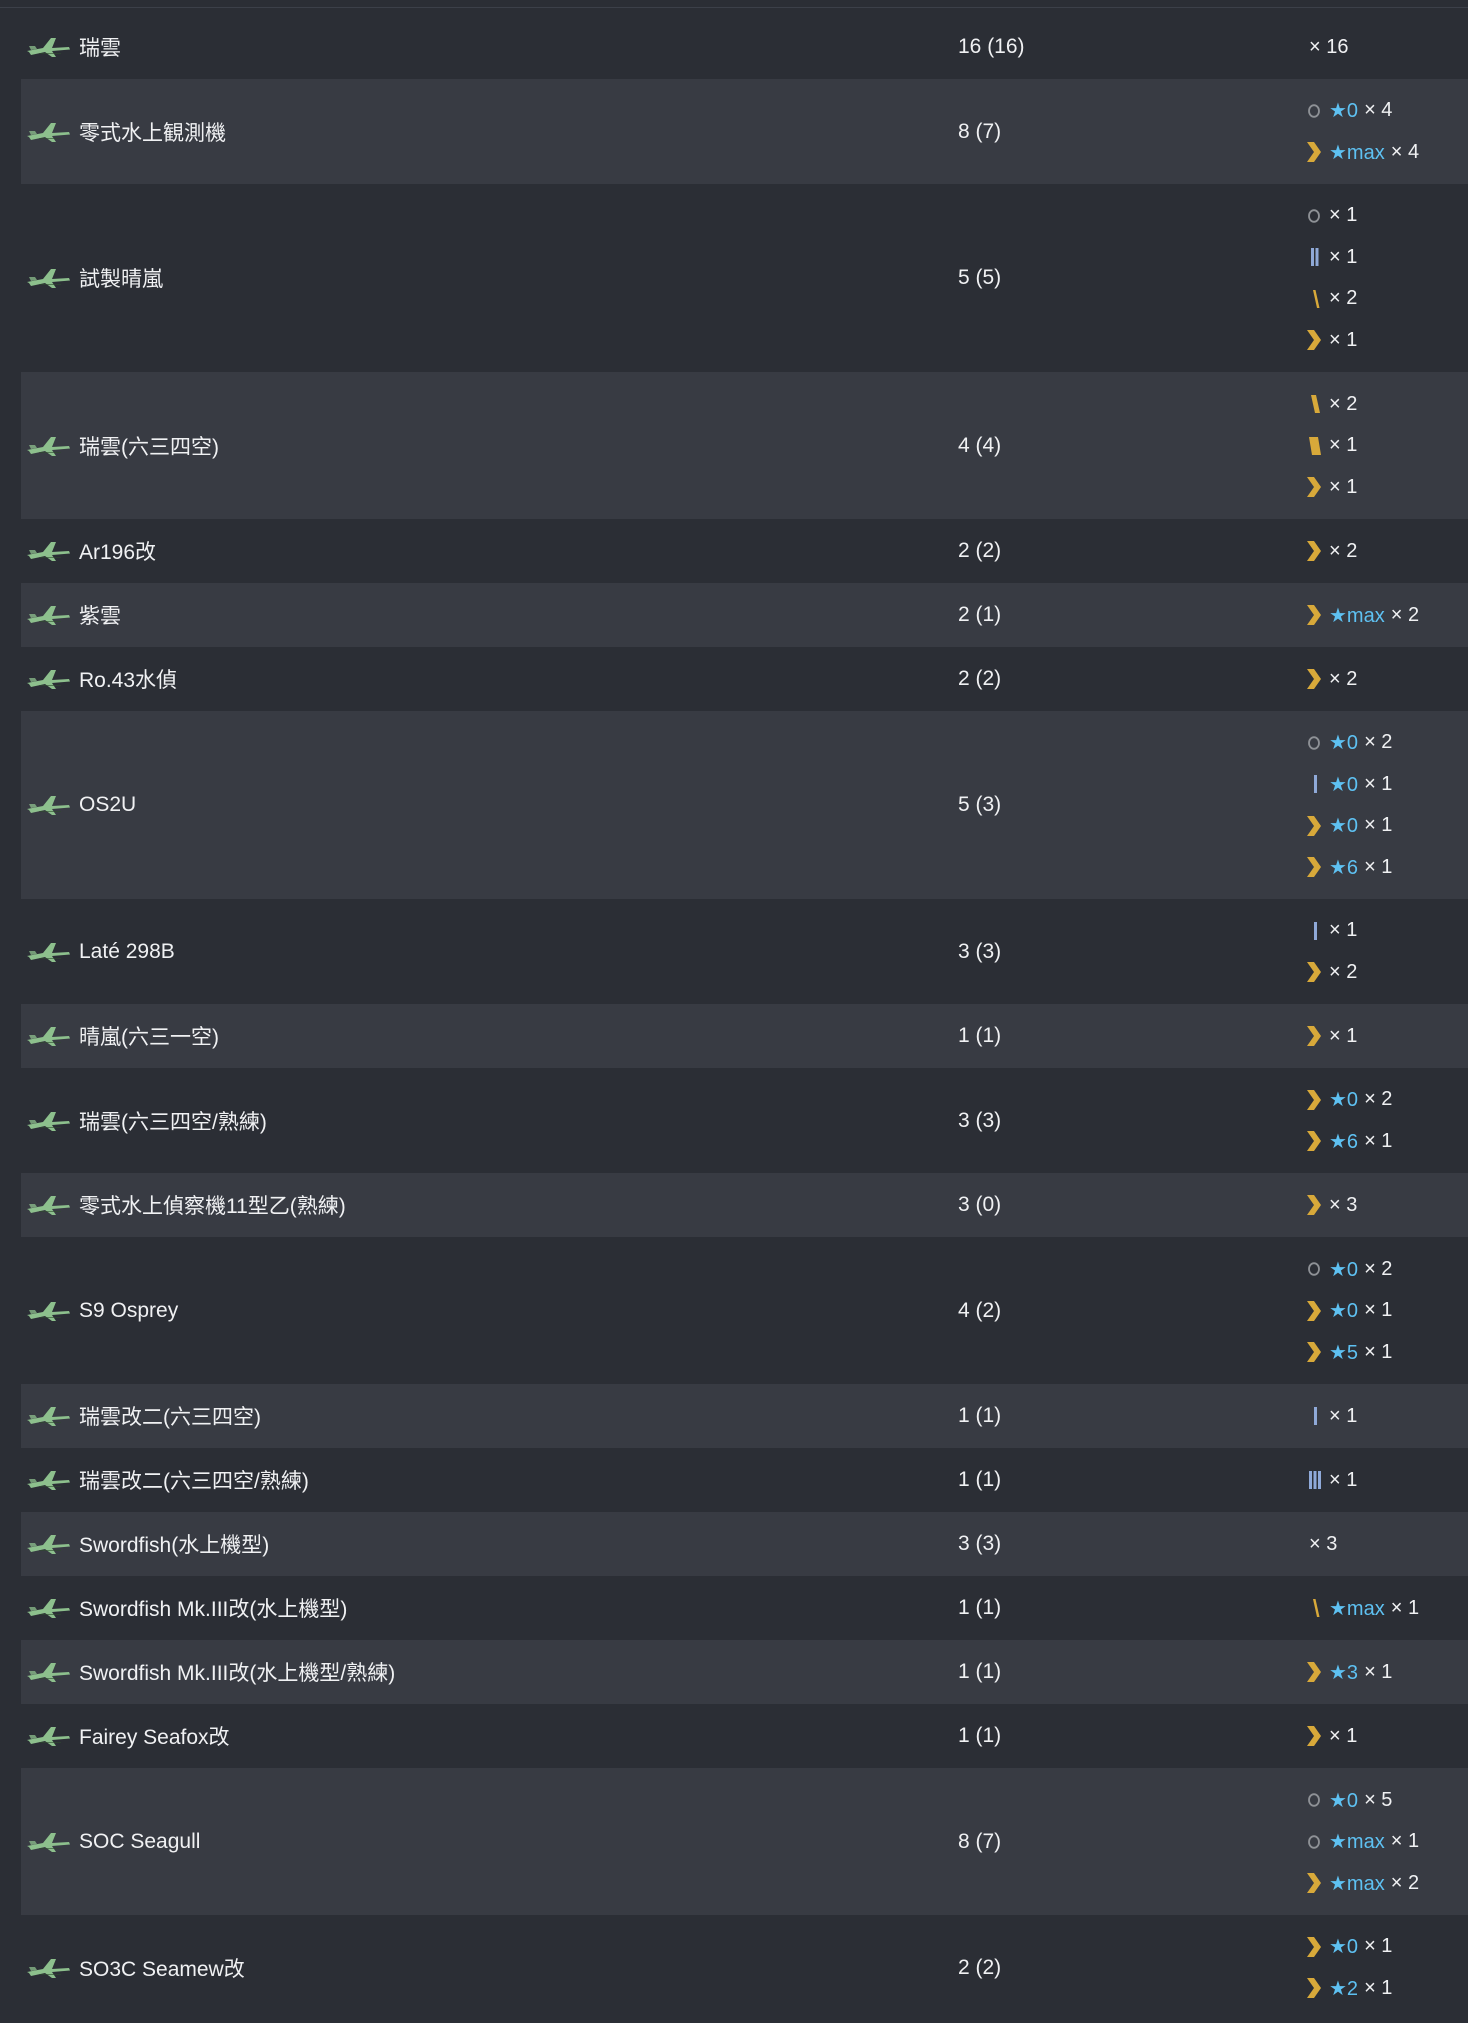 The width and height of the screenshot is (1468, 2023). I want to click on improvement-level: ★3, so click(1344, 1672).